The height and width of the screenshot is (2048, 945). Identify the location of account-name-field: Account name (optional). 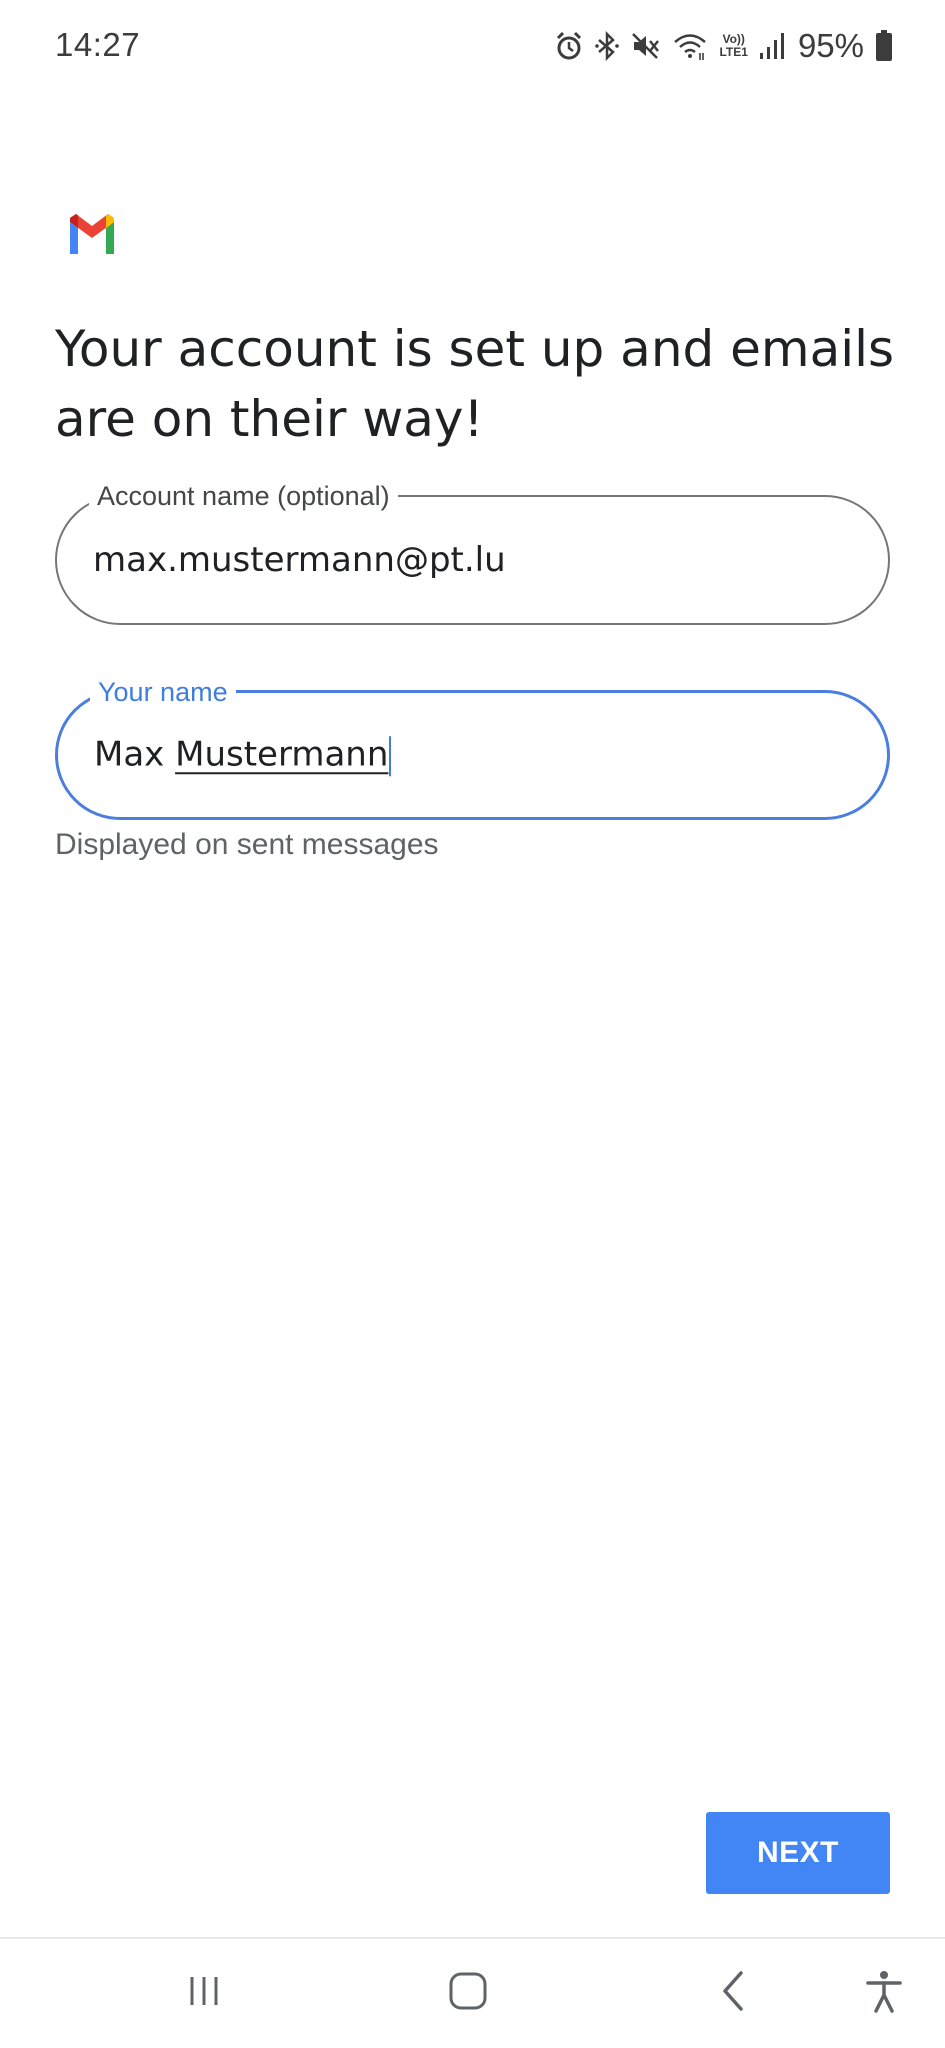
(472, 552).